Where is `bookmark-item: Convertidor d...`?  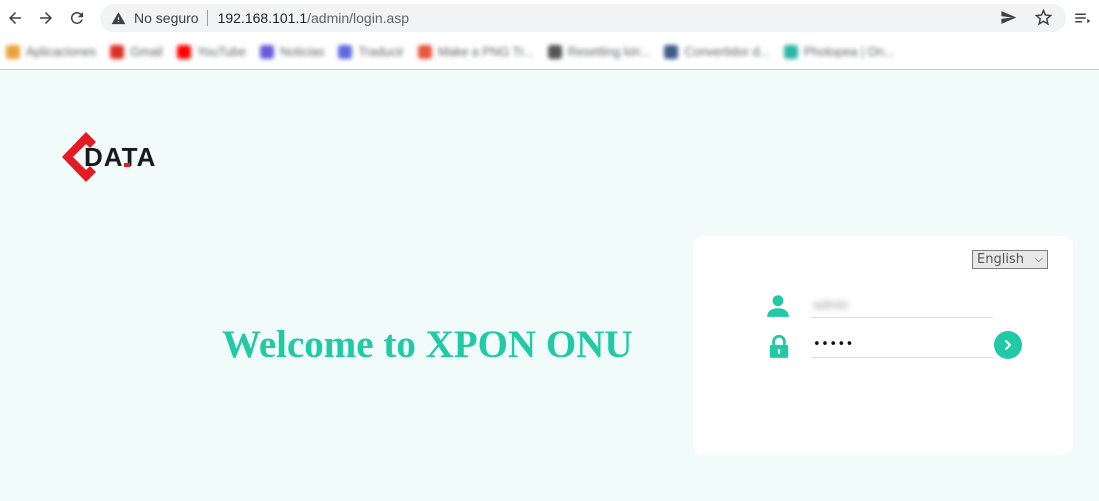
bookmark-item: Convertidor d... is located at coordinates (717, 52).